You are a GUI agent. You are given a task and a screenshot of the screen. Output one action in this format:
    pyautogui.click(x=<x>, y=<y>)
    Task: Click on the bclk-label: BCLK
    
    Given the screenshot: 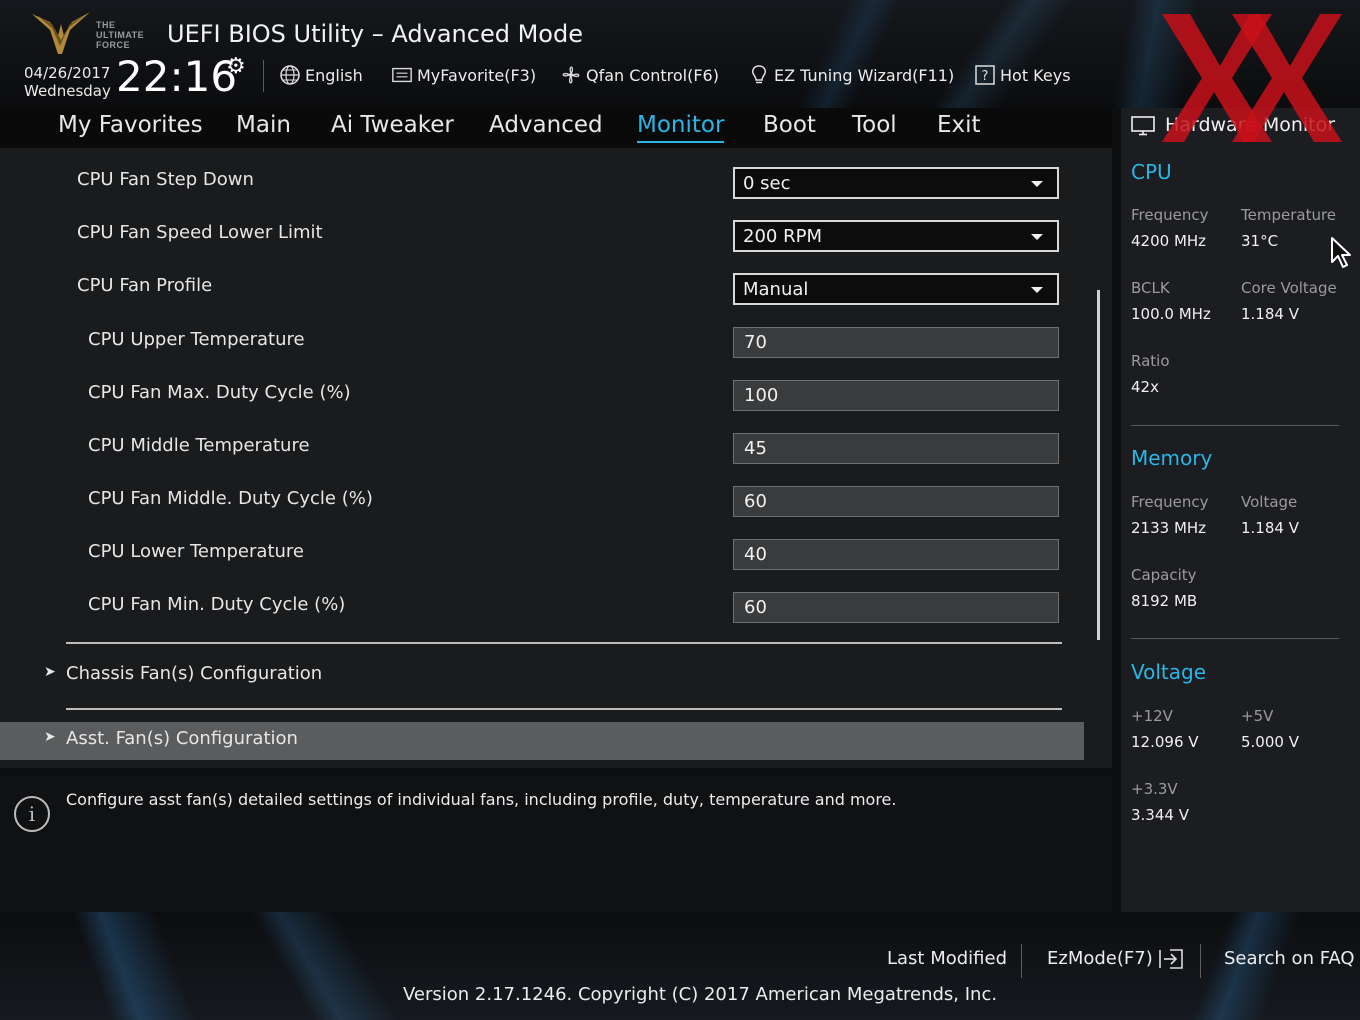 What is the action you would take?
    pyautogui.click(x=1150, y=288)
    